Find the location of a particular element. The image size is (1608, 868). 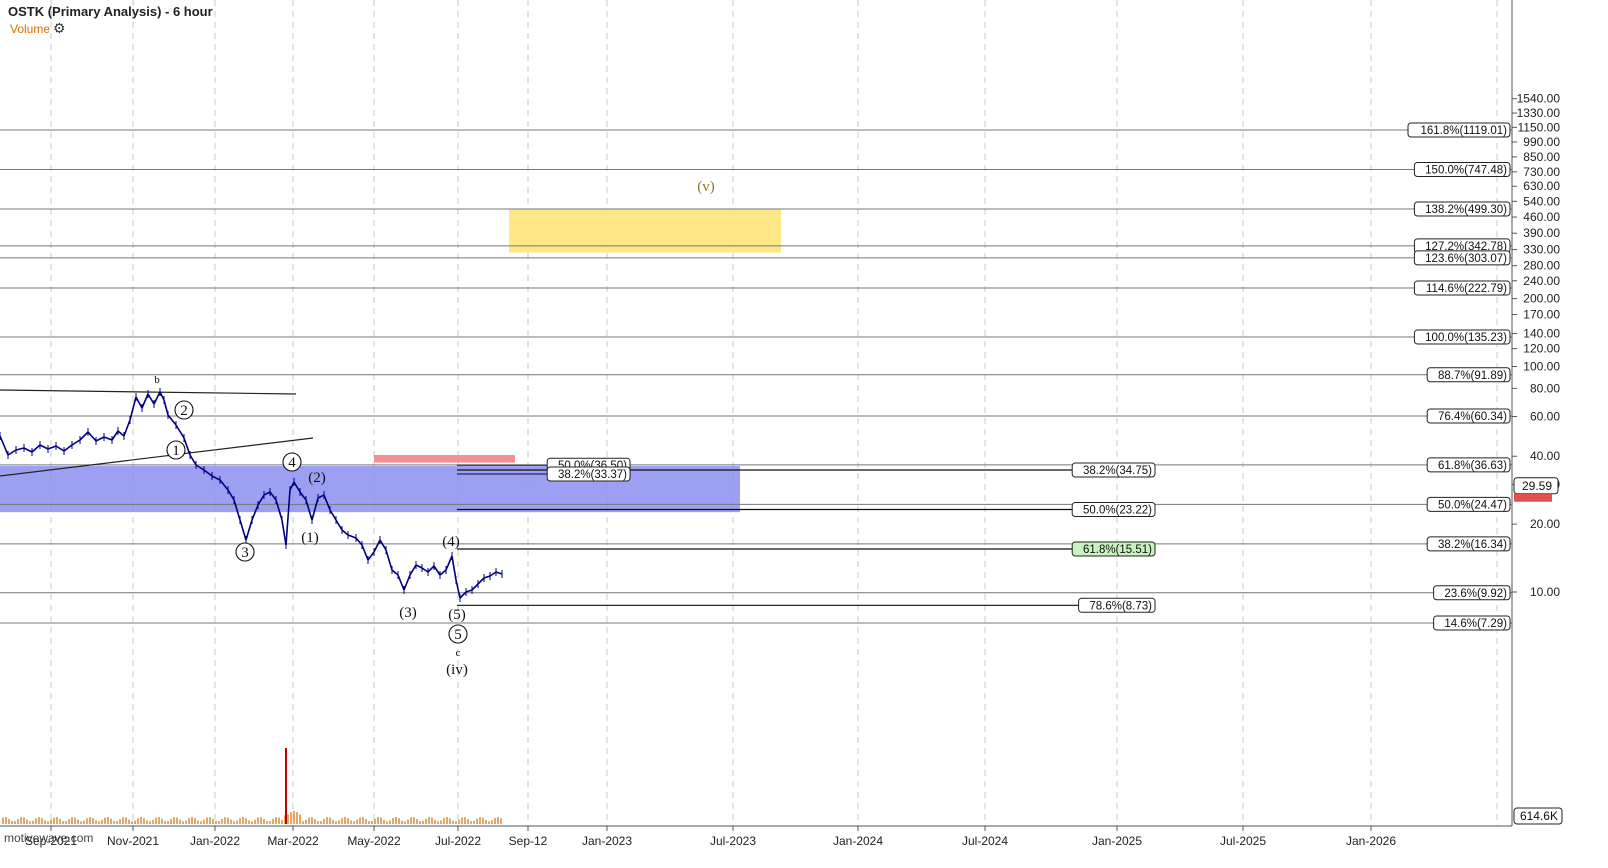

fib-label-near: 38.2%(33.37) is located at coordinates (592, 475).